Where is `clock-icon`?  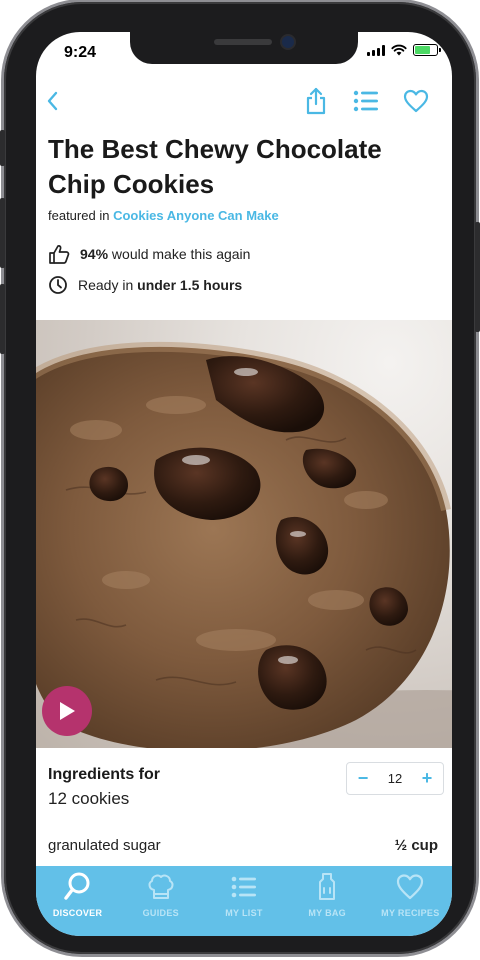
clock-icon is located at coordinates (58, 285).